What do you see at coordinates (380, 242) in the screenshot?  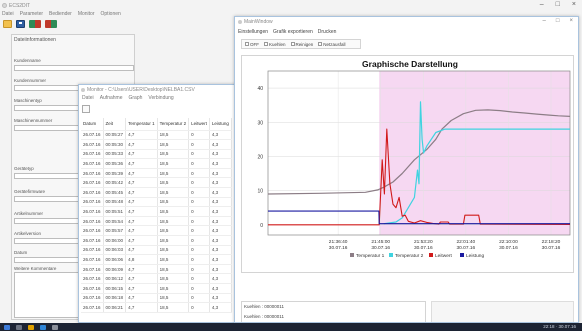 I see `x-tick-label: 21:45:00` at bounding box center [380, 242].